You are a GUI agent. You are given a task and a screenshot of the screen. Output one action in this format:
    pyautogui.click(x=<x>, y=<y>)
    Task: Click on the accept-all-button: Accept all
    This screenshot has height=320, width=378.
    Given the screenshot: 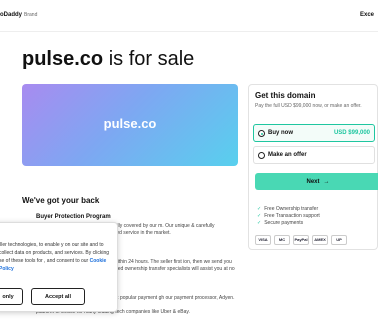 What is the action you would take?
    pyautogui.click(x=58, y=296)
    